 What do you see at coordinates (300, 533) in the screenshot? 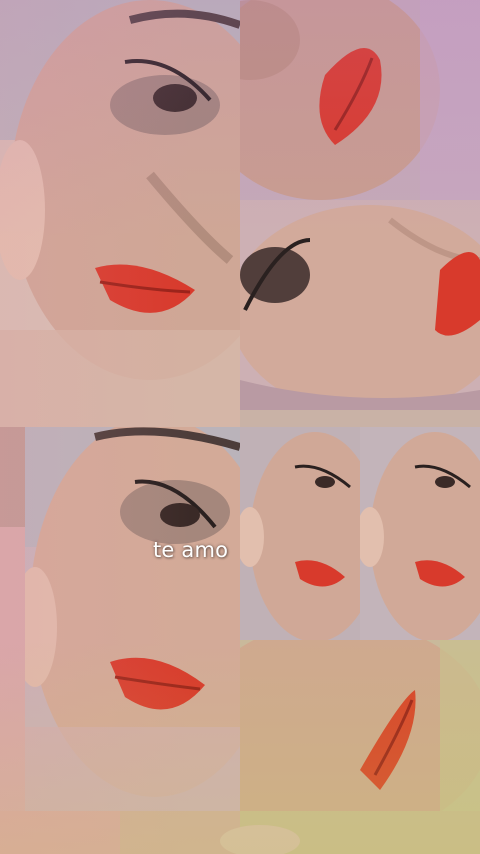
I see `photo-face-small-a` at bounding box center [300, 533].